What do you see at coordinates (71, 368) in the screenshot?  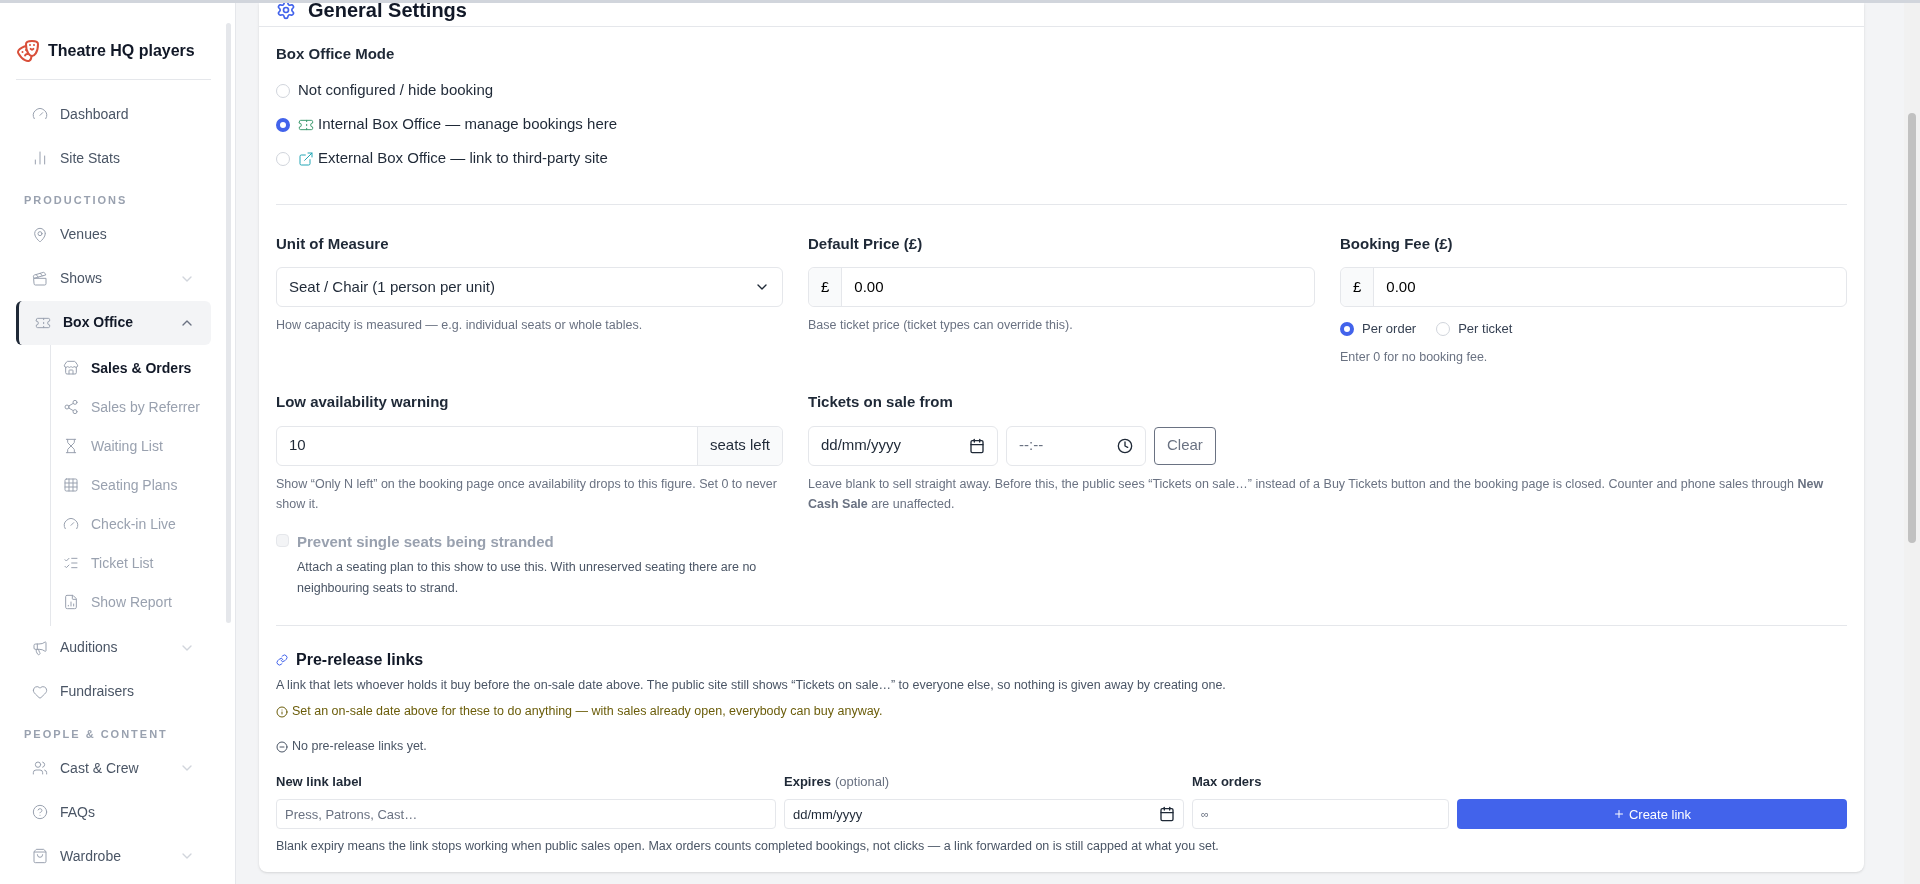 I see `store-icon` at bounding box center [71, 368].